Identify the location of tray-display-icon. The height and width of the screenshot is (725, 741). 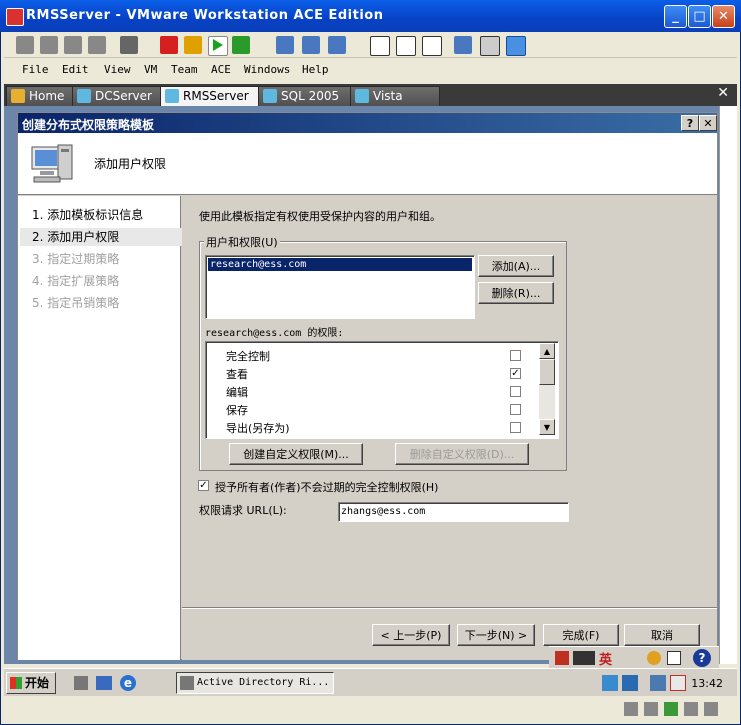
(630, 683).